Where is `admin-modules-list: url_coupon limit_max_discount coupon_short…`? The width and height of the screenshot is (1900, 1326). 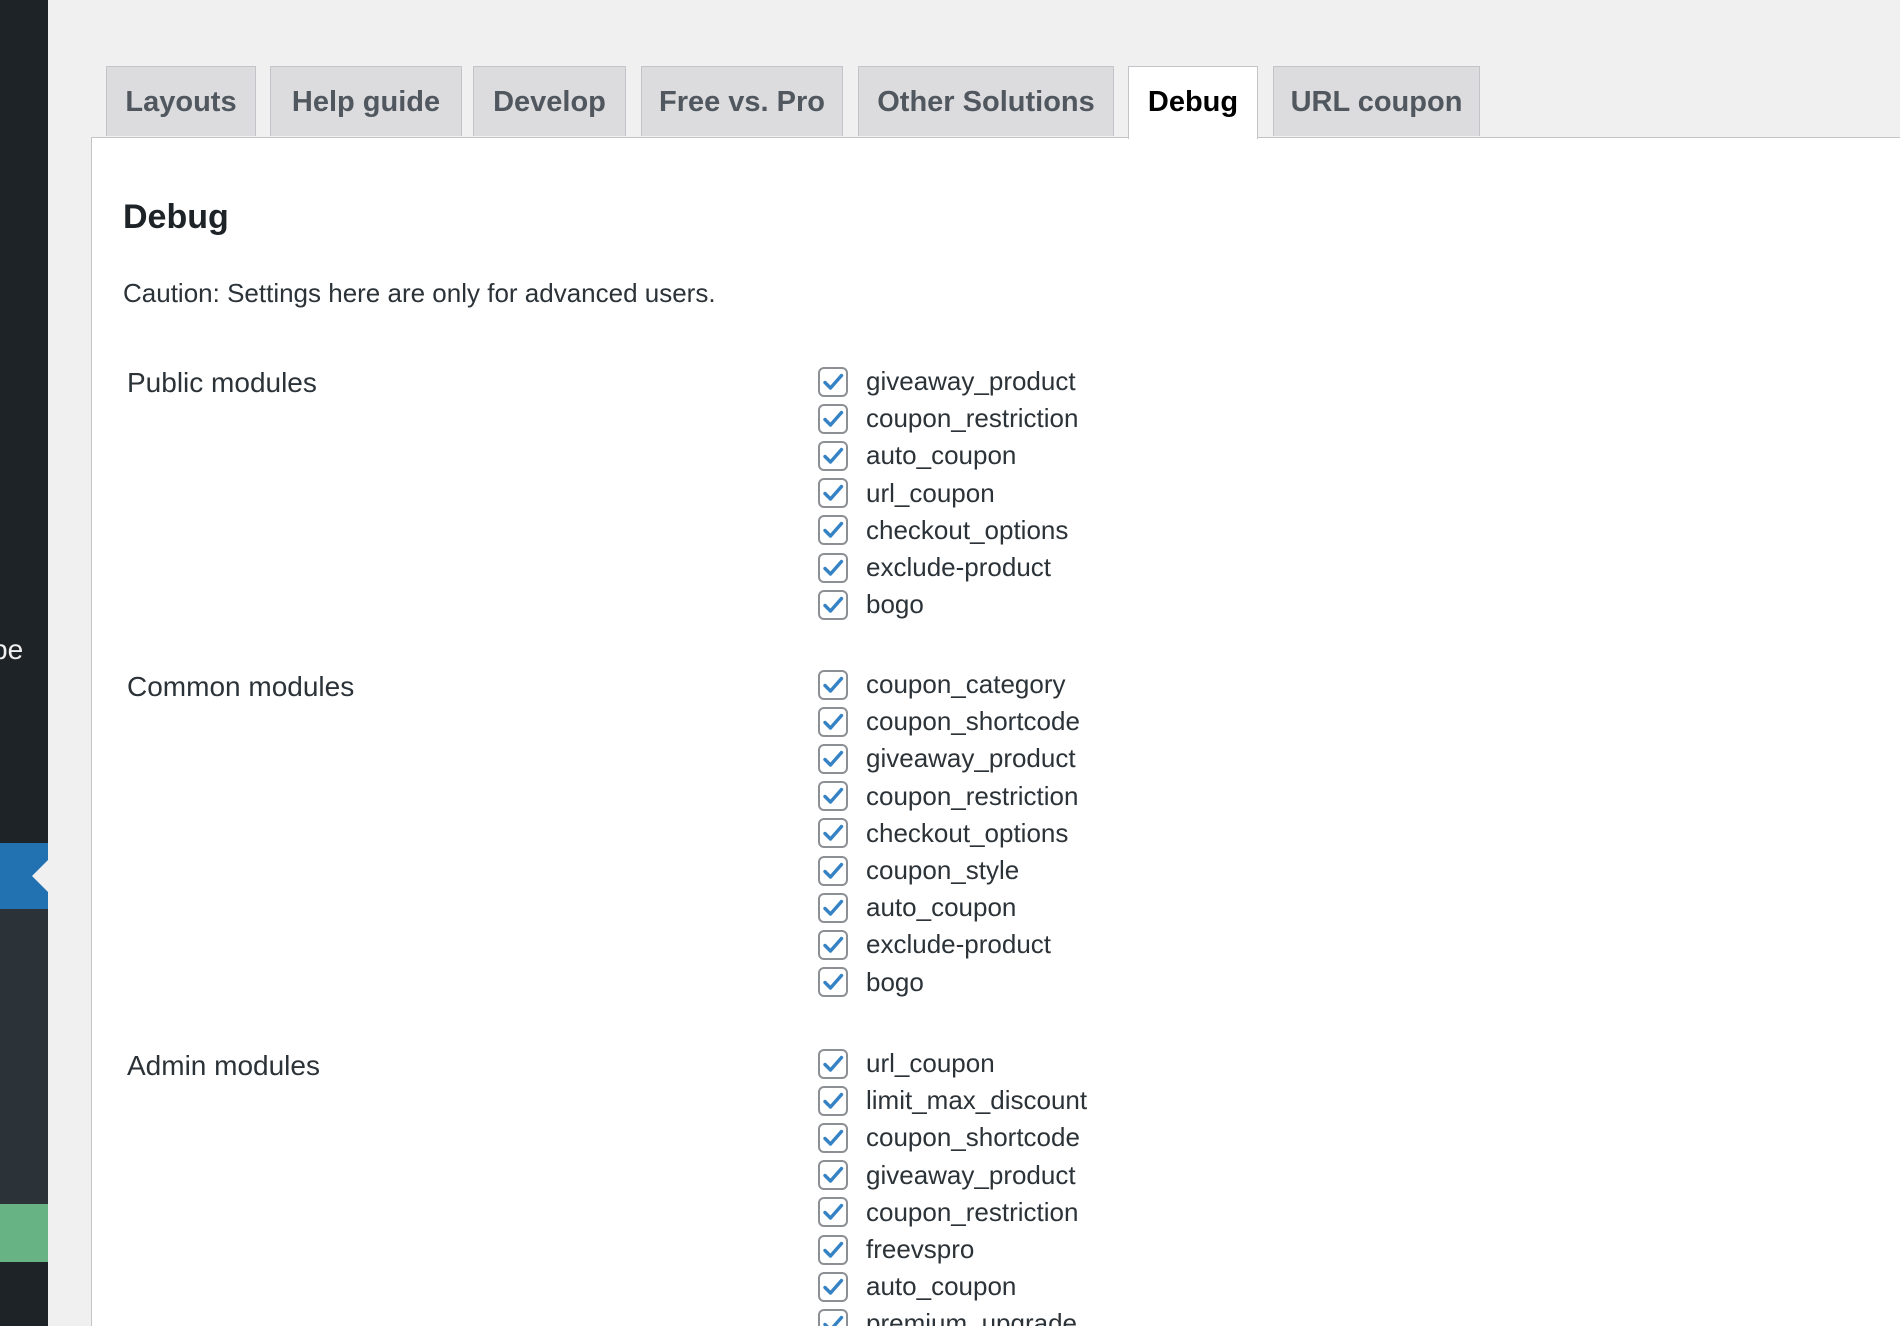 admin-modules-list: url_coupon limit_max_discount coupon_short… is located at coordinates (952, 1185).